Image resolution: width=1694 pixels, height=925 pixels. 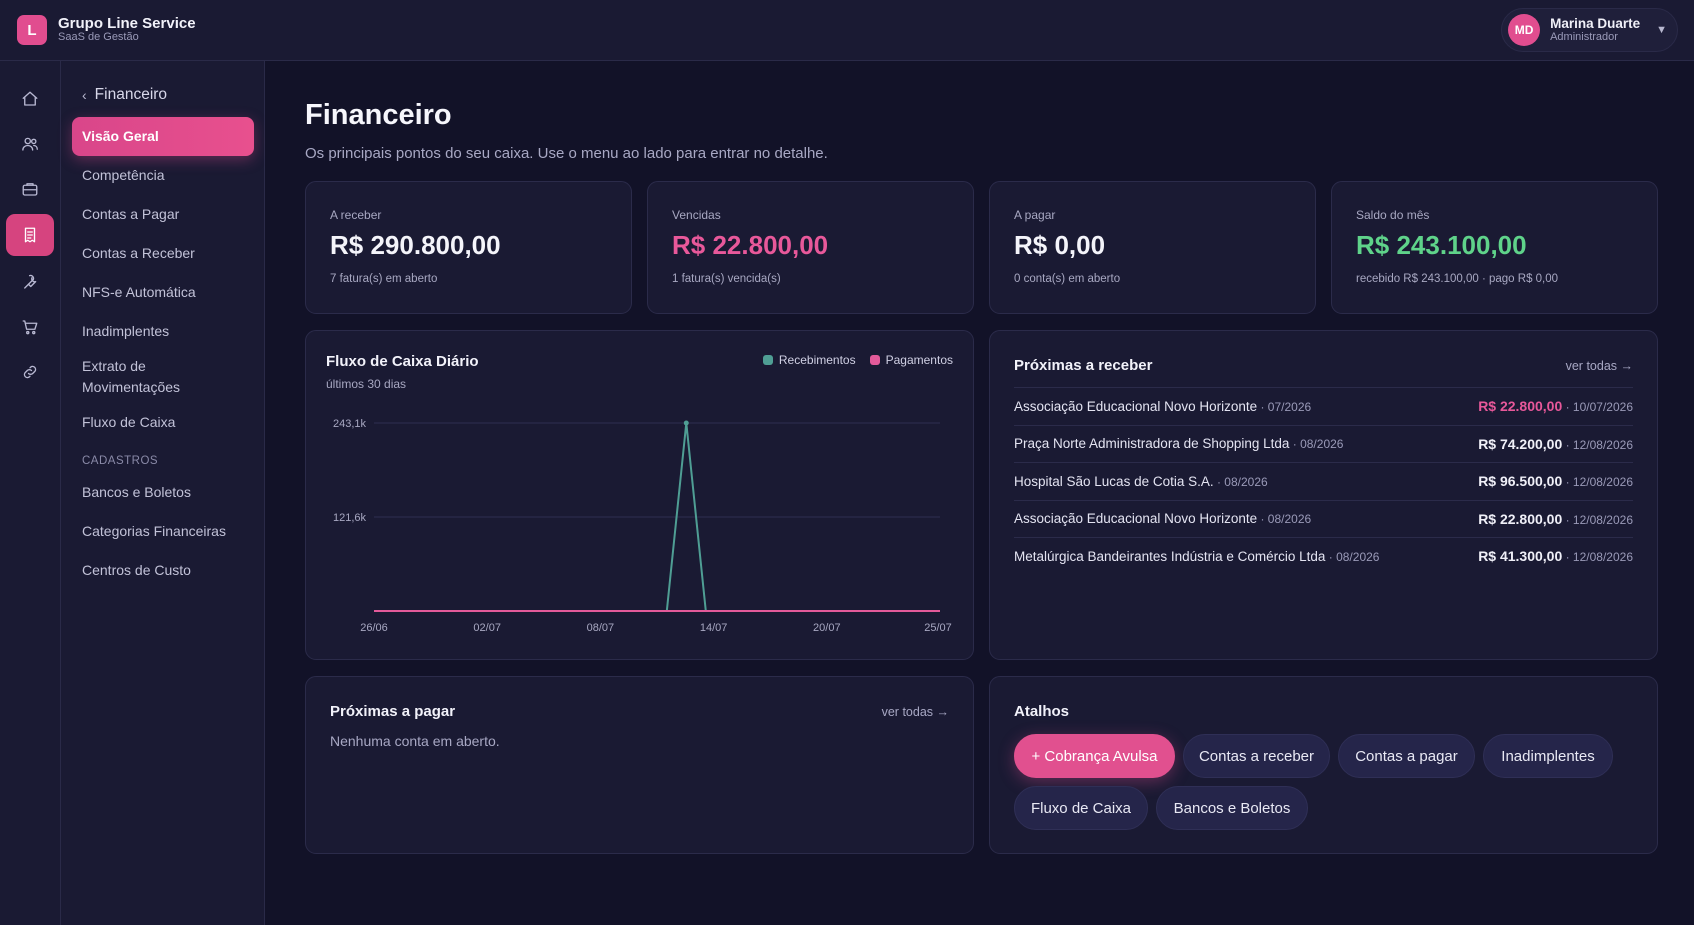 What do you see at coordinates (1520, 406) in the screenshot?
I see `row-amount: R$ 22.800,00` at bounding box center [1520, 406].